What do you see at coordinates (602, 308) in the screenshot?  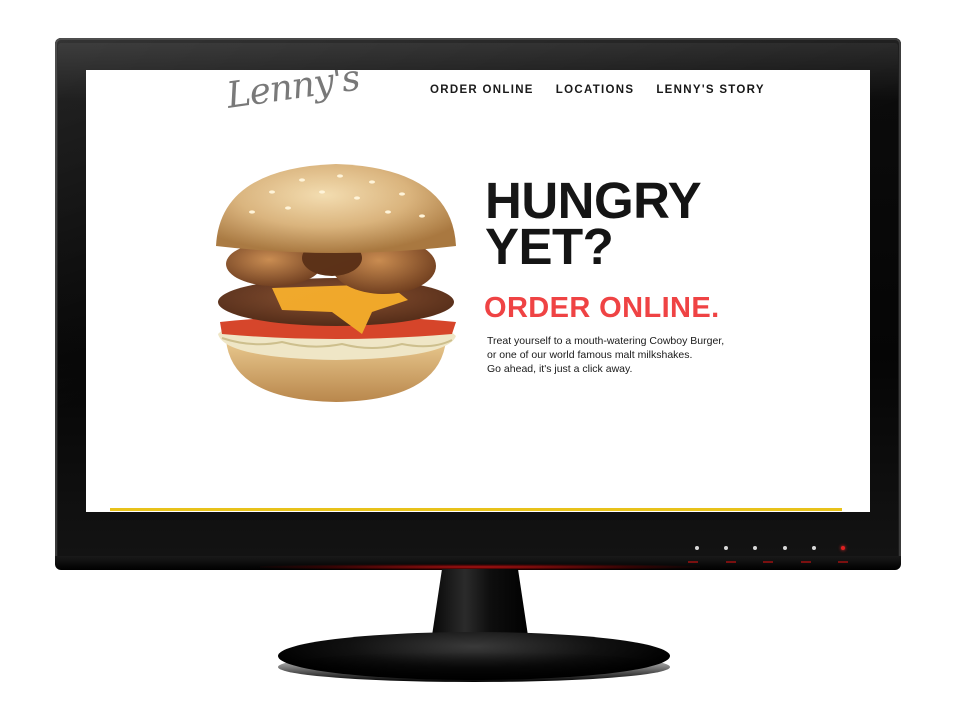 I see `order-online-cta: ORDER ONLINE.` at bounding box center [602, 308].